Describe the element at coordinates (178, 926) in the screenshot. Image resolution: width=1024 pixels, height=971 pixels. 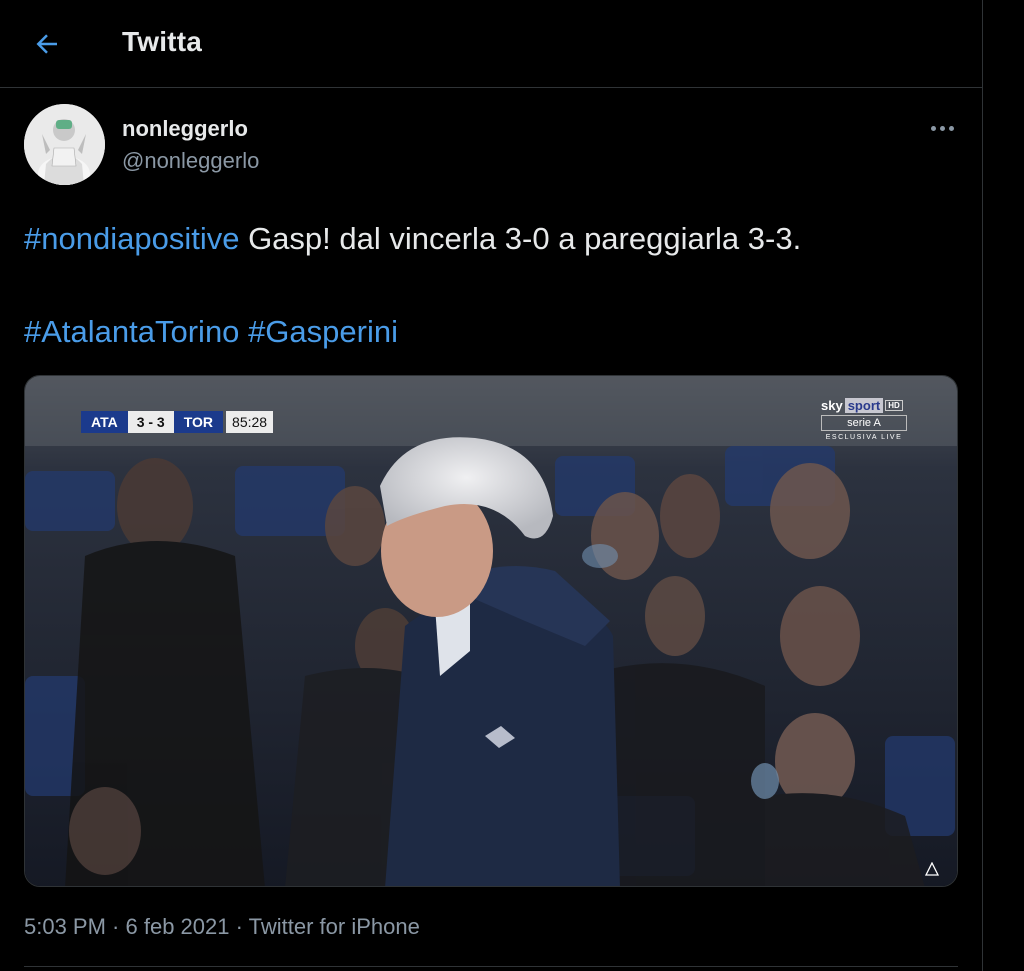
I see `tweet-date: 6 feb 2021` at that location.